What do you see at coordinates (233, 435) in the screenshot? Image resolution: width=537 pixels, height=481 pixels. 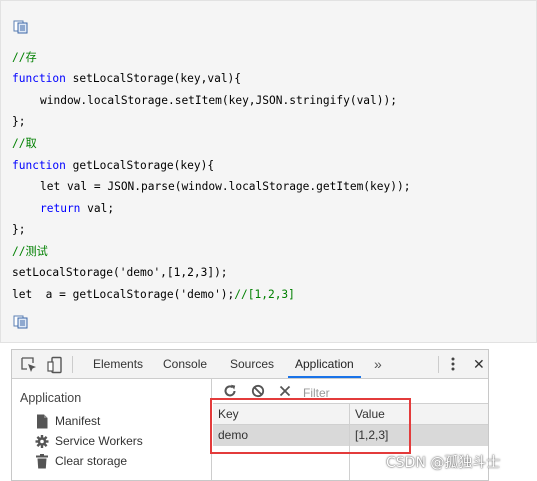 I see `row-key: demo` at bounding box center [233, 435].